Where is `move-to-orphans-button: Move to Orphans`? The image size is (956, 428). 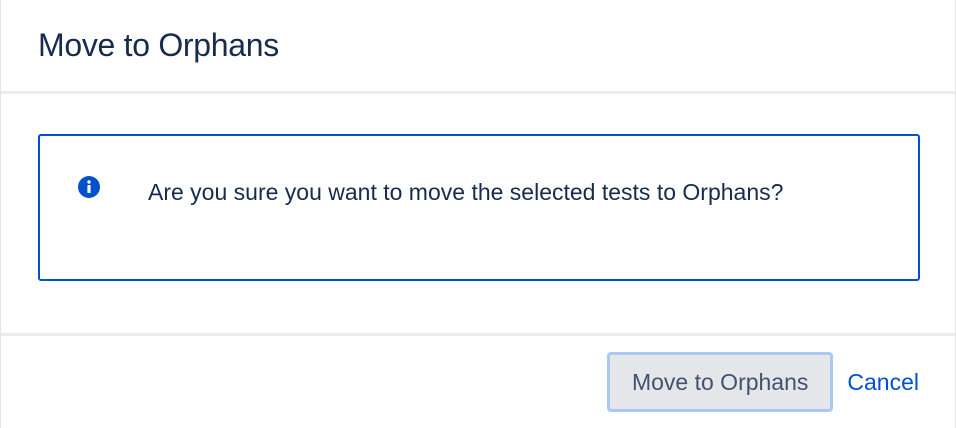 move-to-orphans-button: Move to Orphans is located at coordinates (720, 382).